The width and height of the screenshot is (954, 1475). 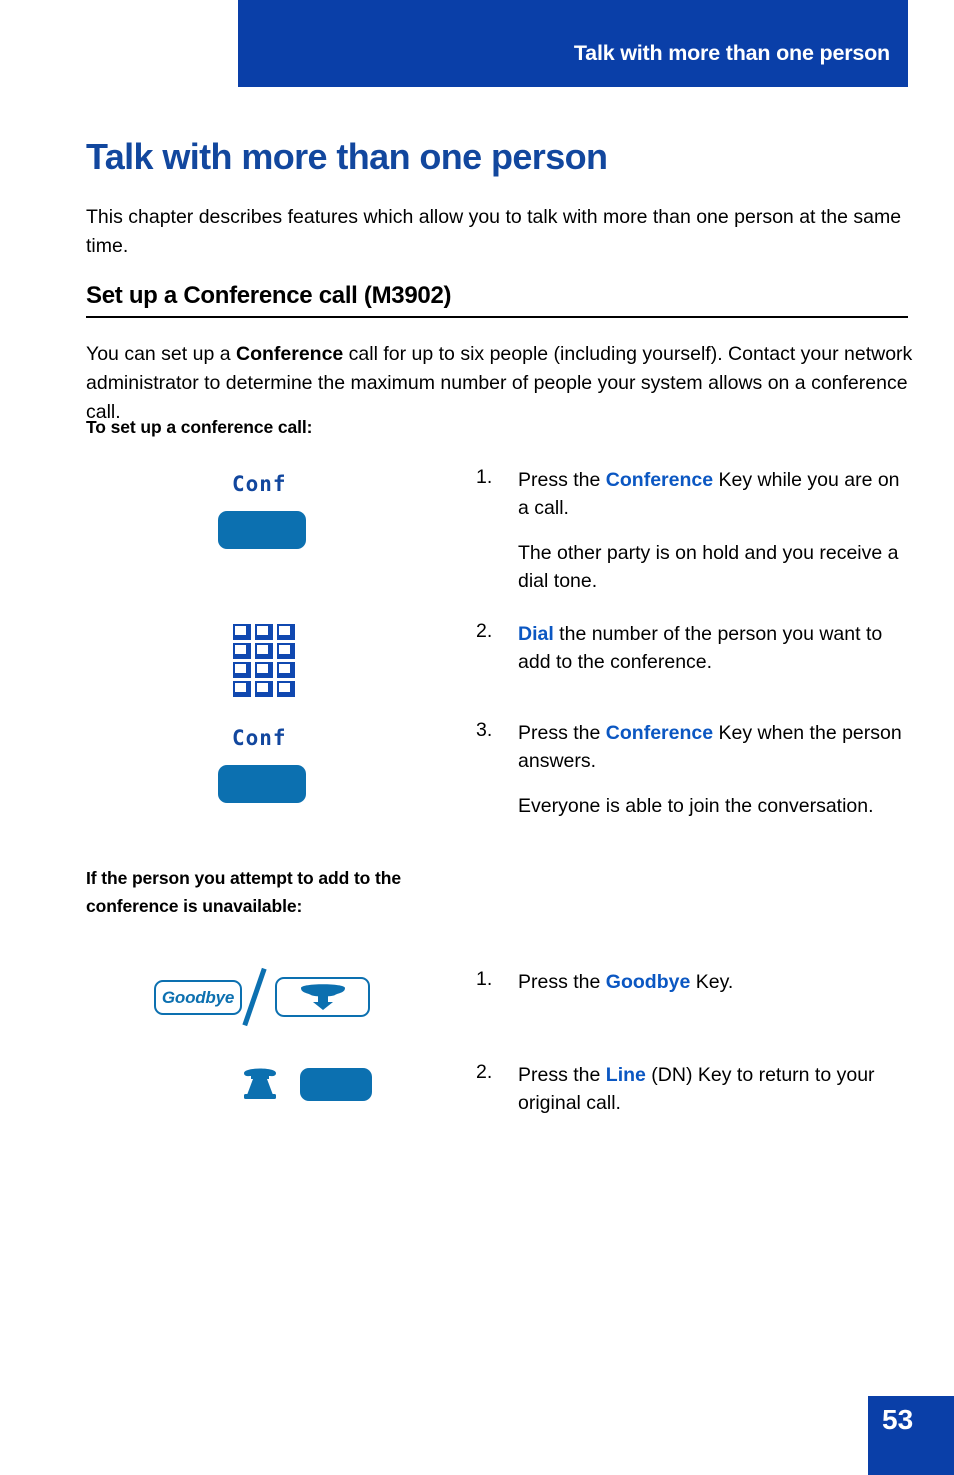 I want to click on page-header-banner: Talk with more than one person, so click(x=573, y=43).